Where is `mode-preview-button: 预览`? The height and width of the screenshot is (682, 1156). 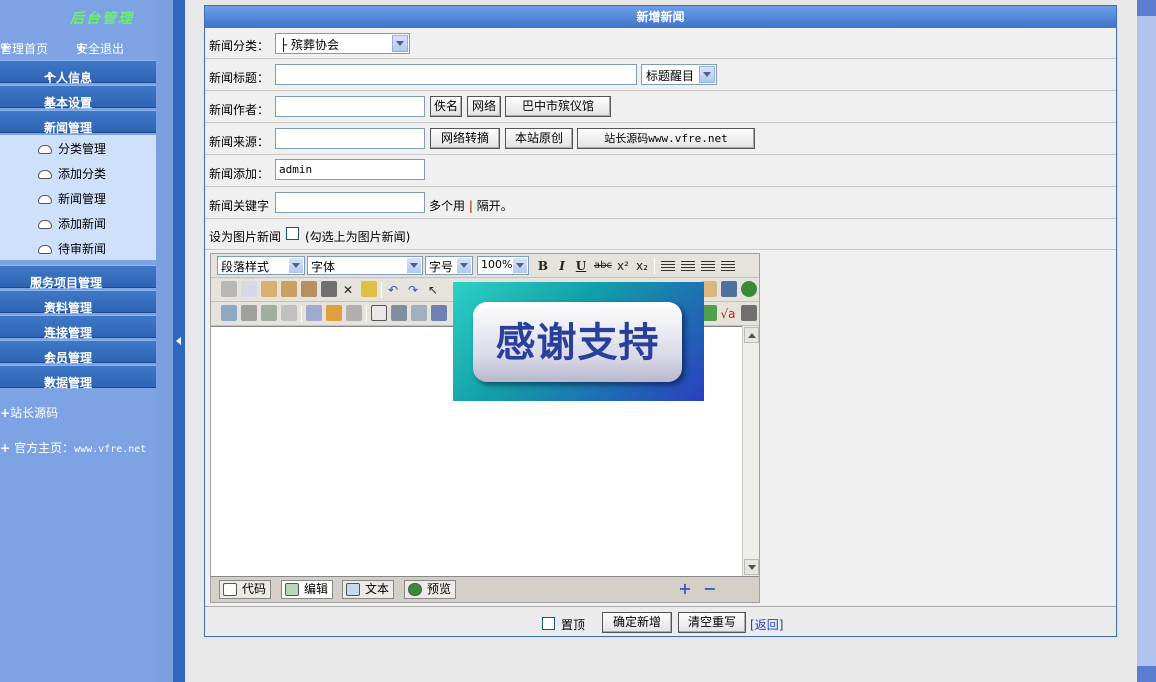
mode-preview-button: 预览 is located at coordinates (430, 589).